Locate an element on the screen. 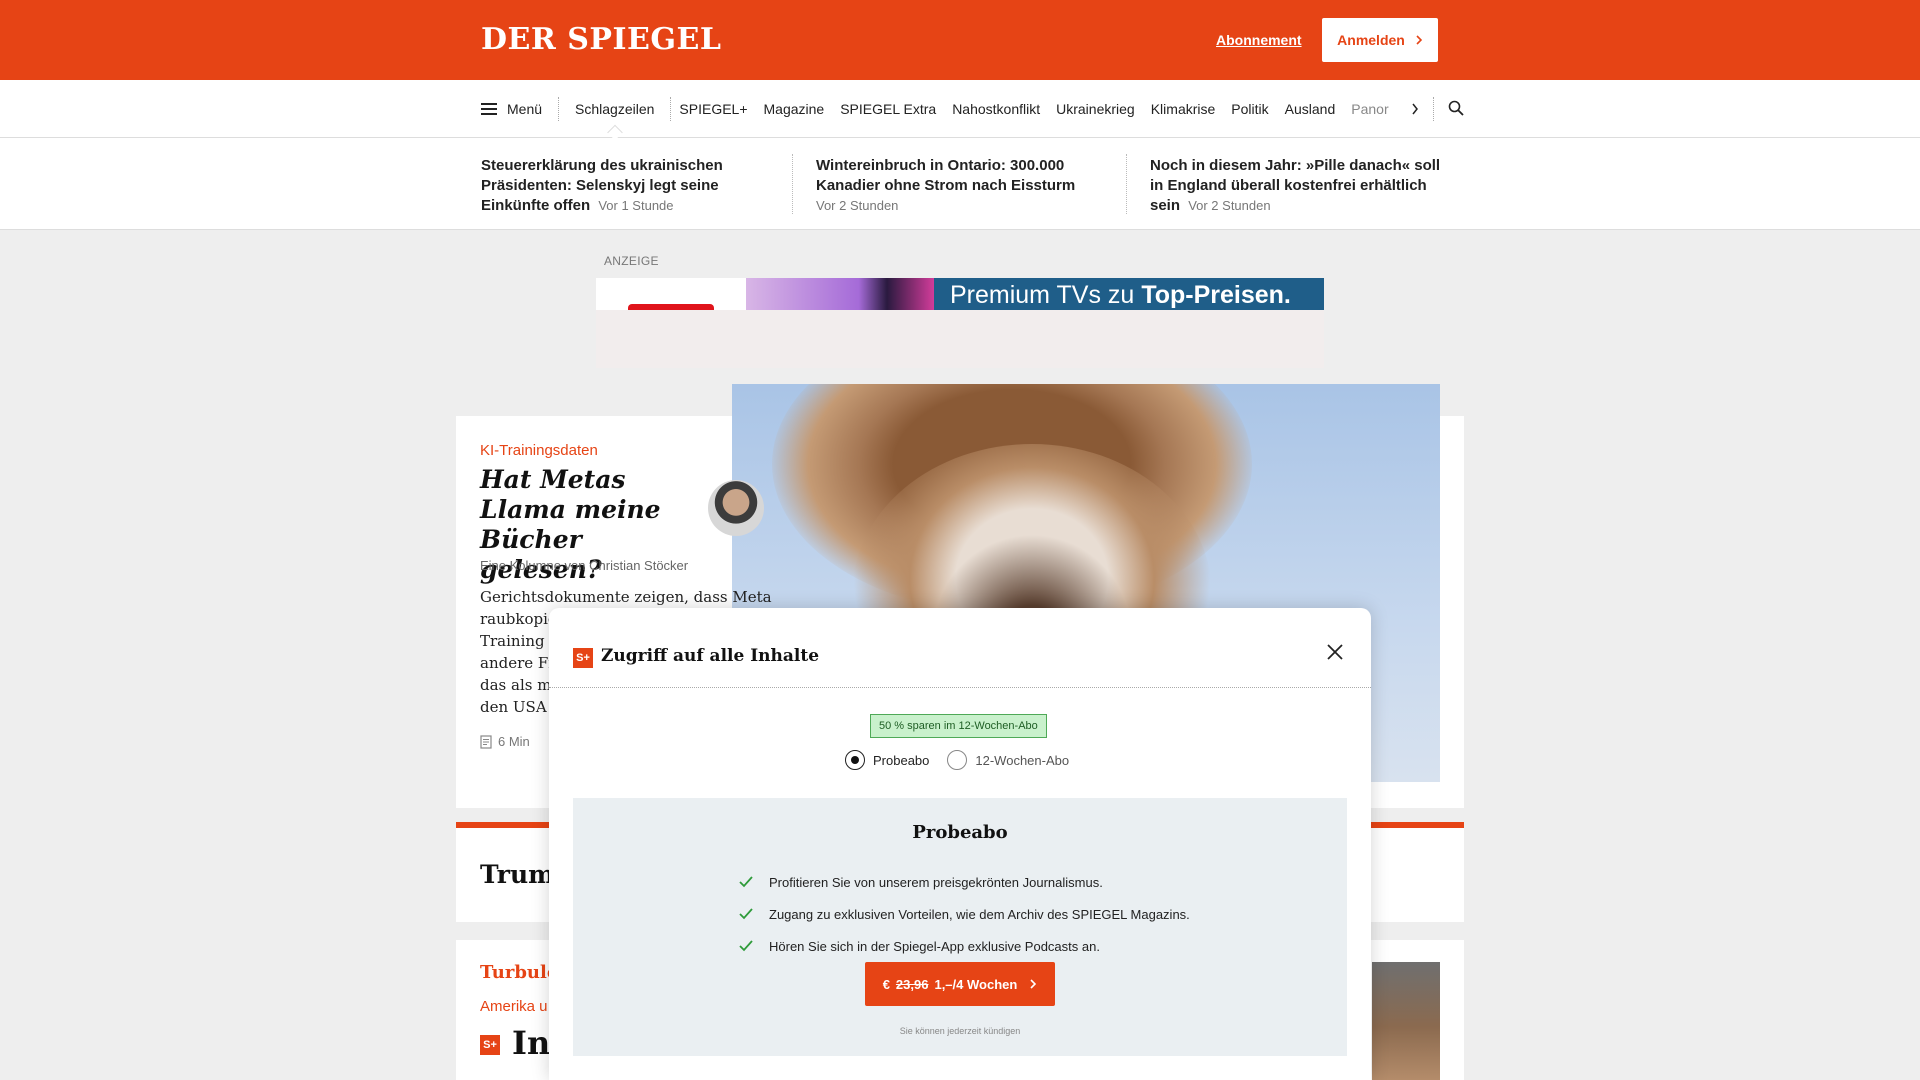  cancel-anytime-note: Sie können jederzeit kündigen is located at coordinates (960, 1031).